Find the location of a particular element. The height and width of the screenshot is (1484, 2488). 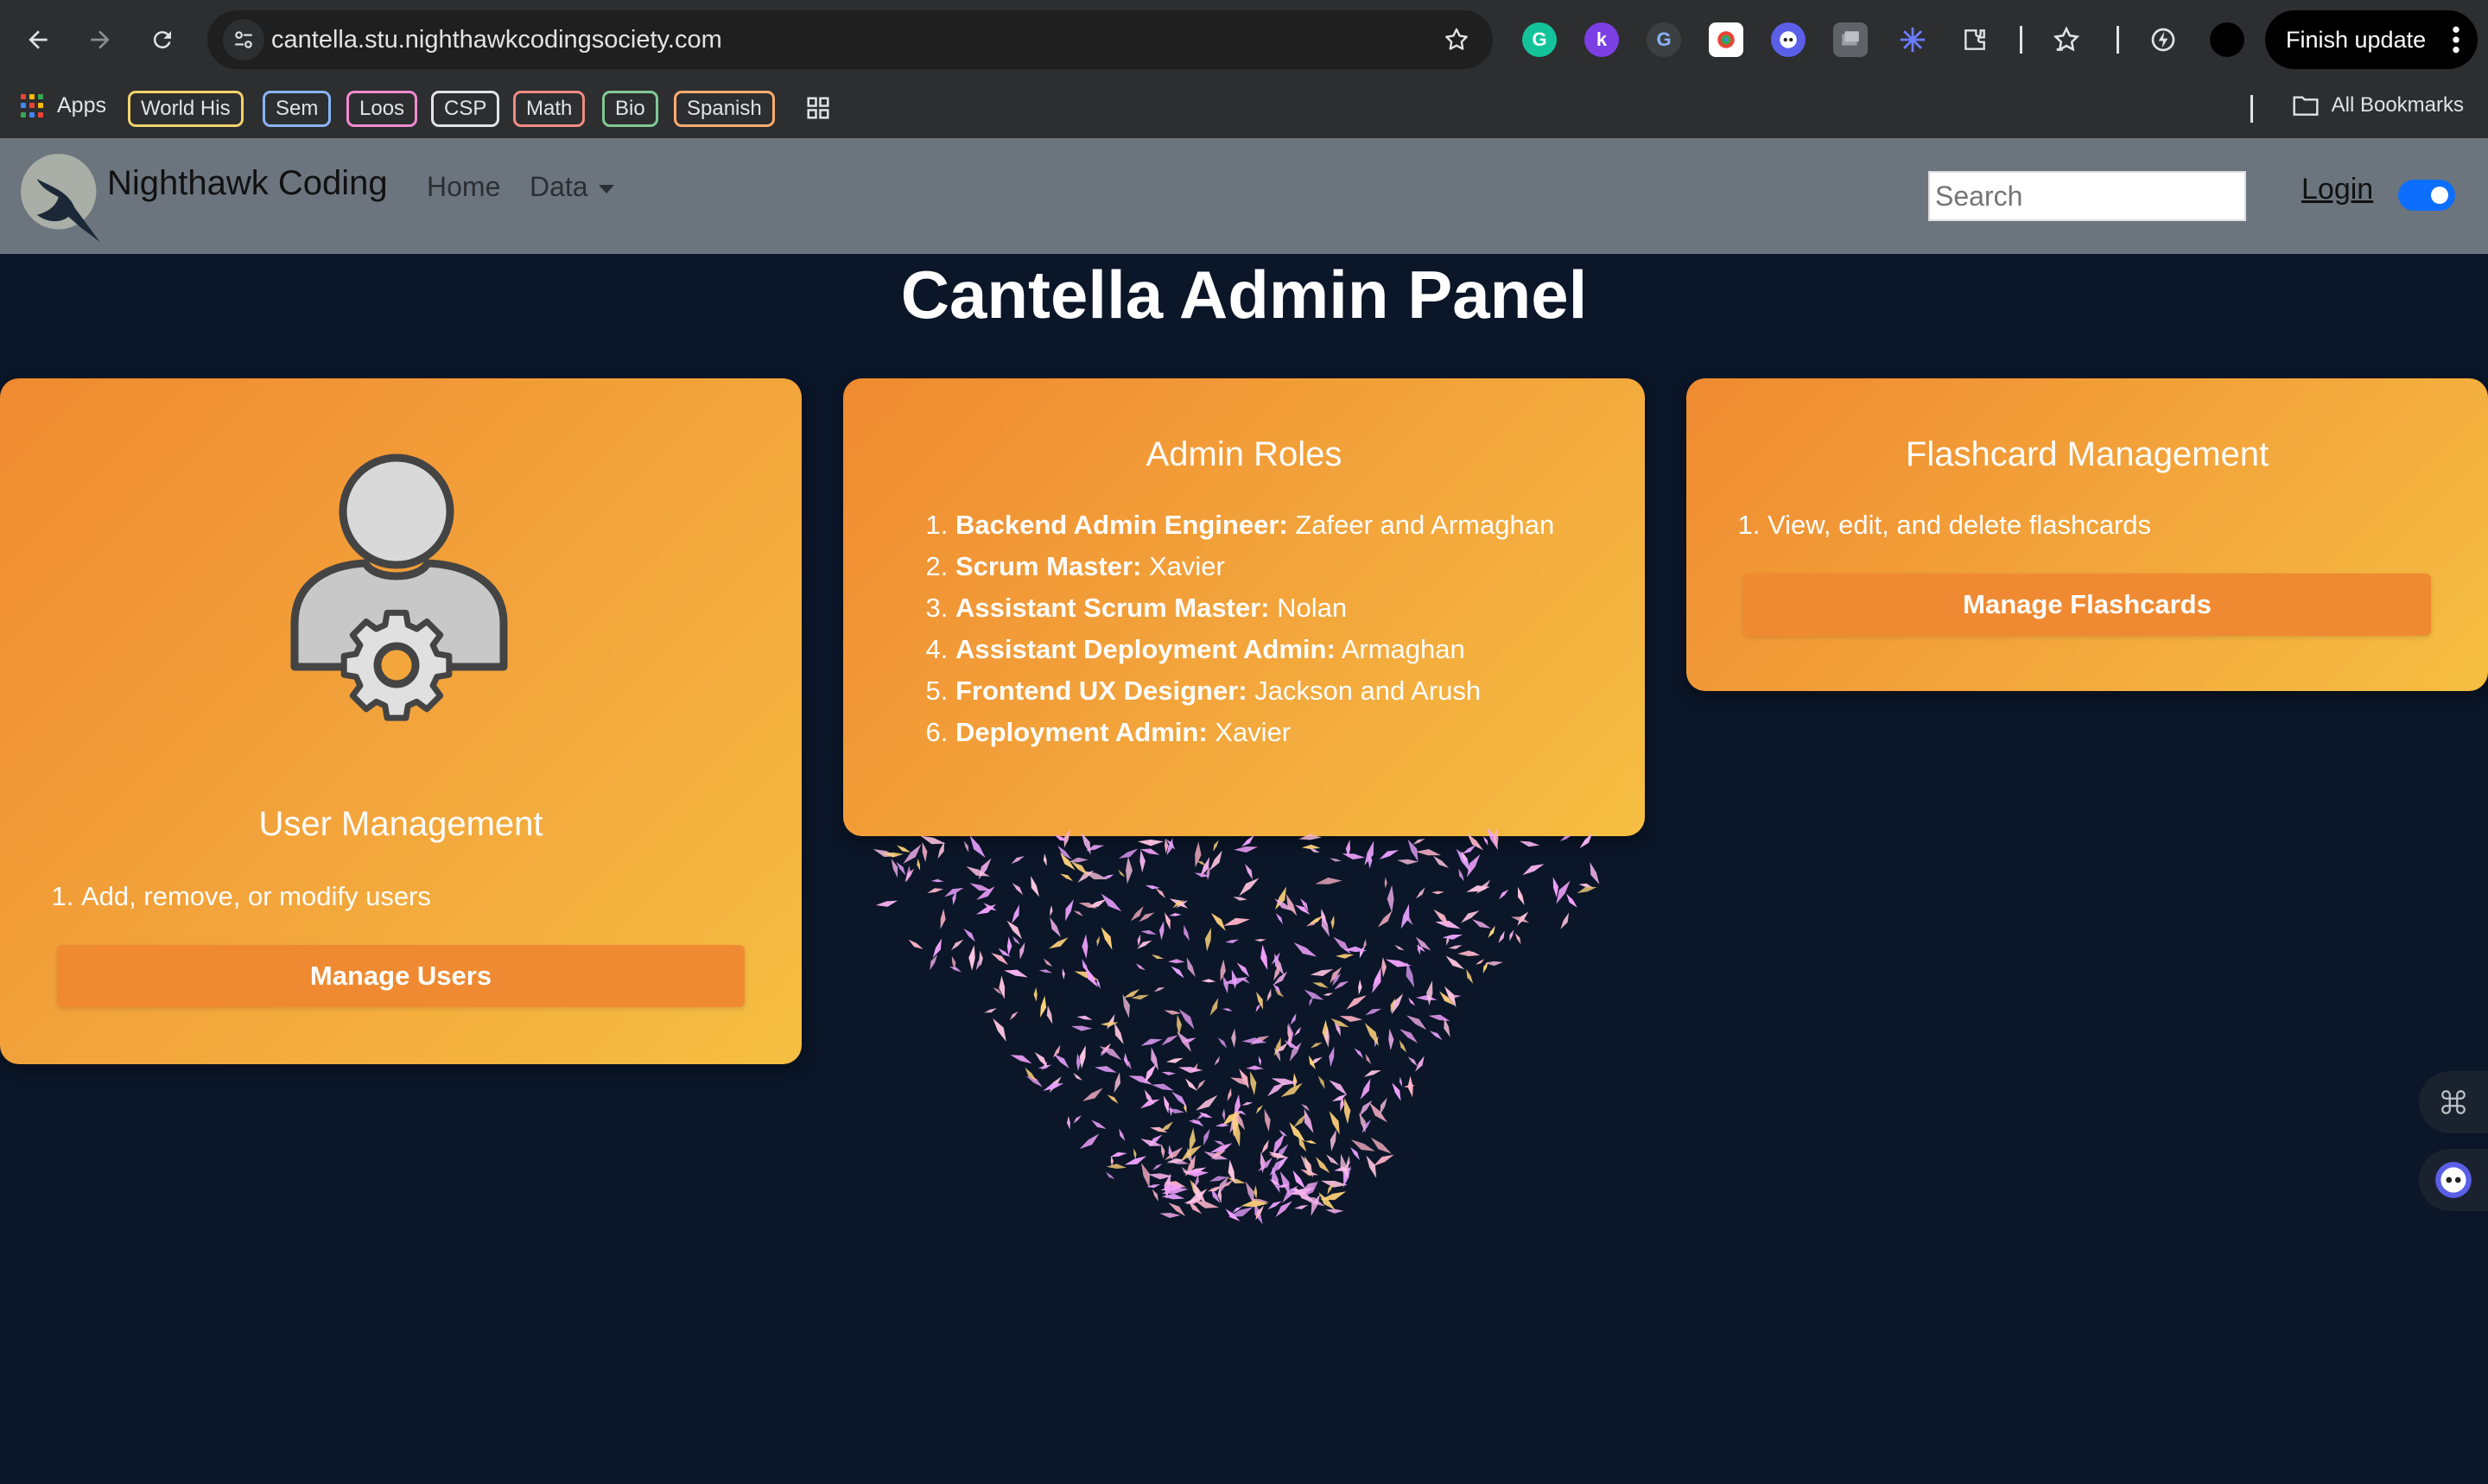

reload-icon is located at coordinates (162, 39).